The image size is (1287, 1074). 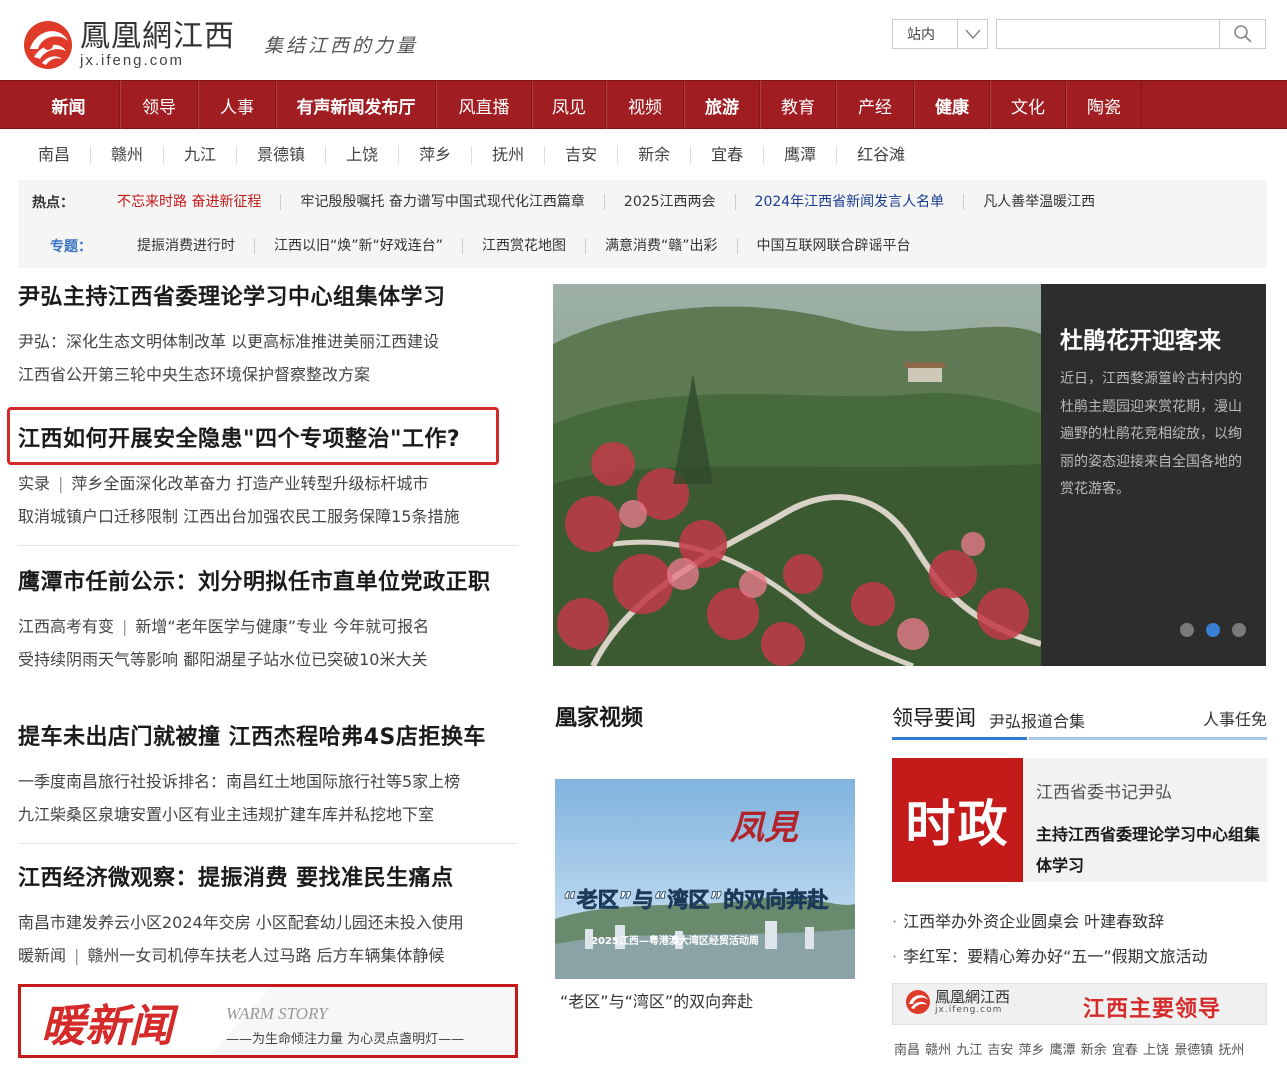 What do you see at coordinates (71, 247) in the screenshot?
I see `topic-label: 专题：` at bounding box center [71, 247].